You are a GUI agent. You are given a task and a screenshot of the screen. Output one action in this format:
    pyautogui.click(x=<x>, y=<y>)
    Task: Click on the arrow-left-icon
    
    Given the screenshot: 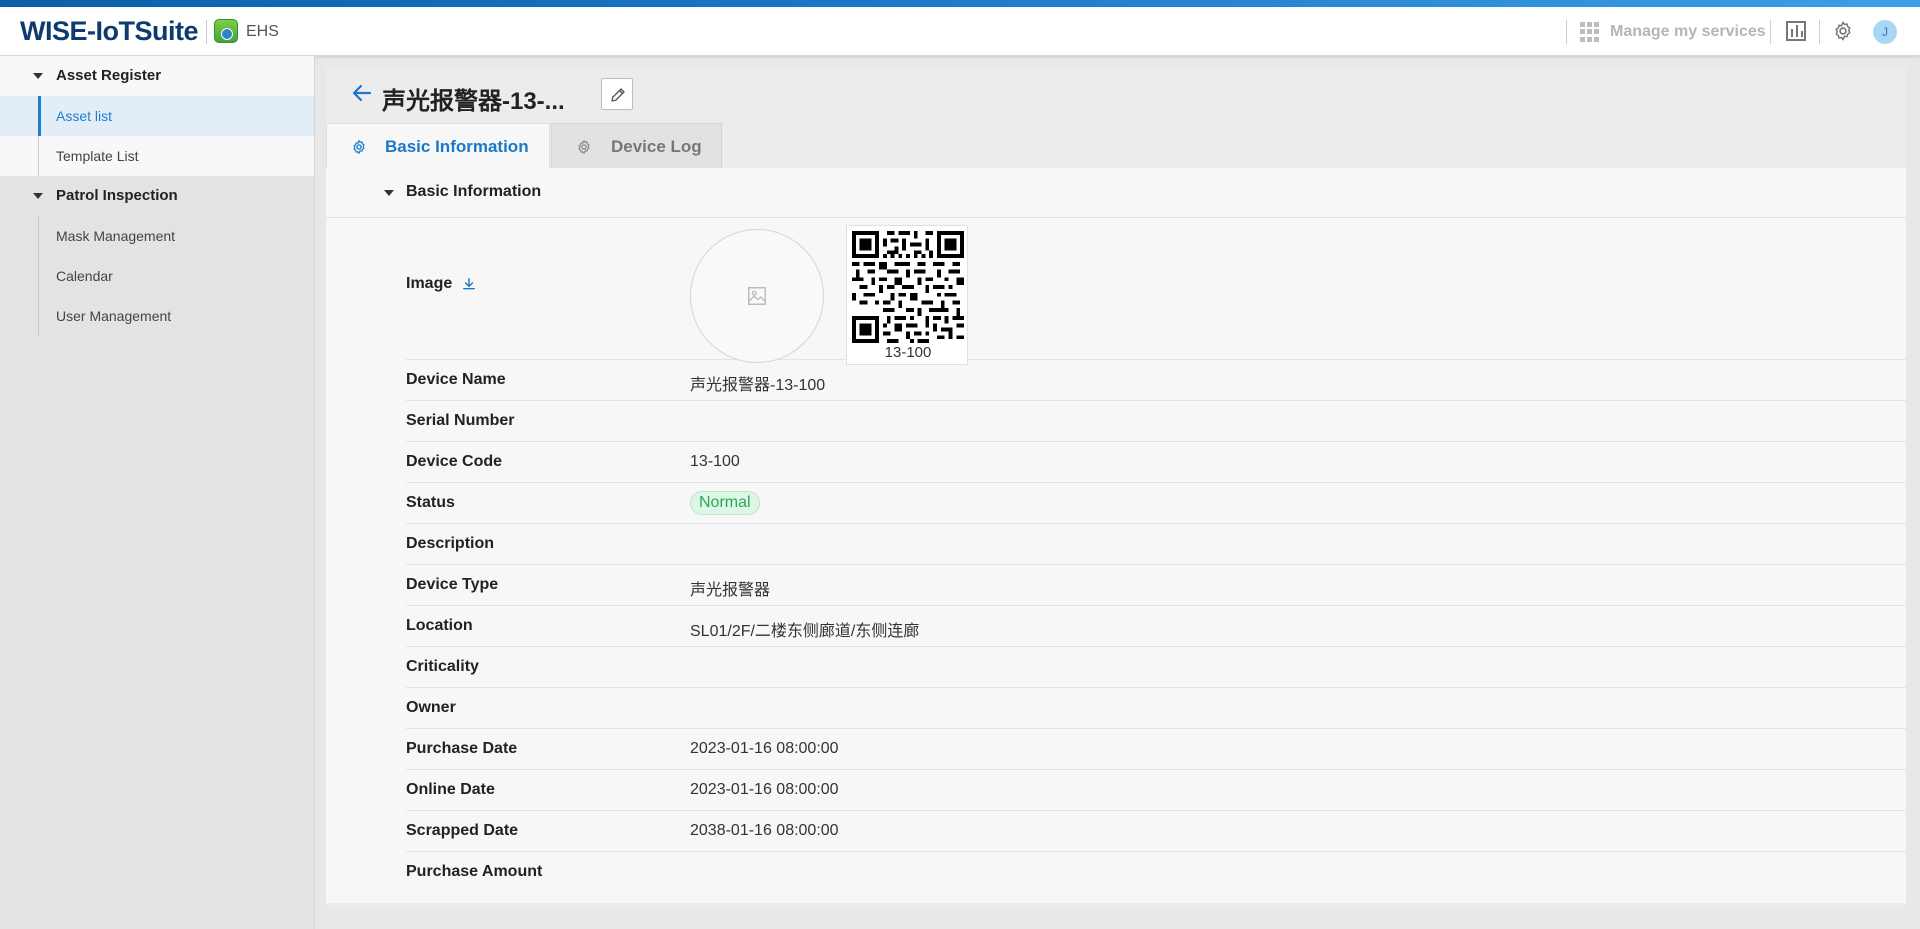 What is the action you would take?
    pyautogui.click(x=362, y=93)
    